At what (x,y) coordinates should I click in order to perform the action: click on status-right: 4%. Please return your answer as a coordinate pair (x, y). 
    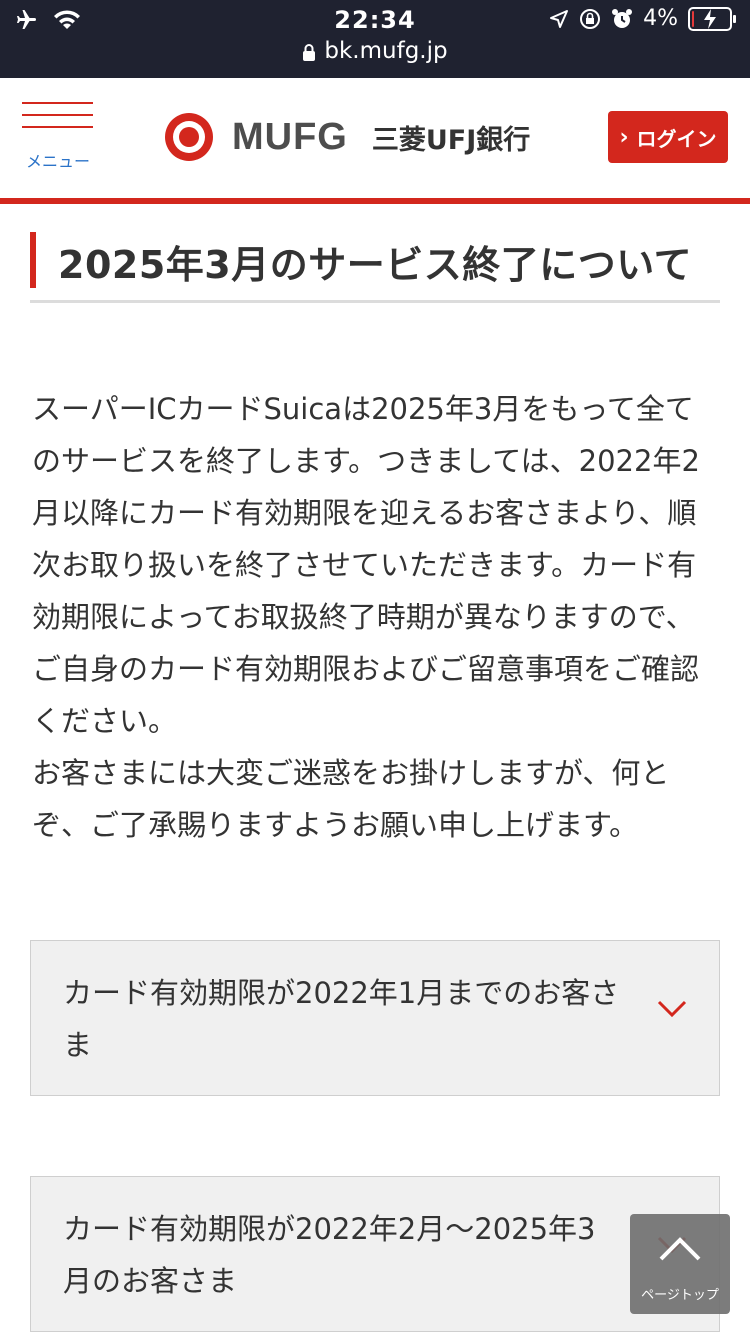
    Looking at the image, I should click on (642, 18).